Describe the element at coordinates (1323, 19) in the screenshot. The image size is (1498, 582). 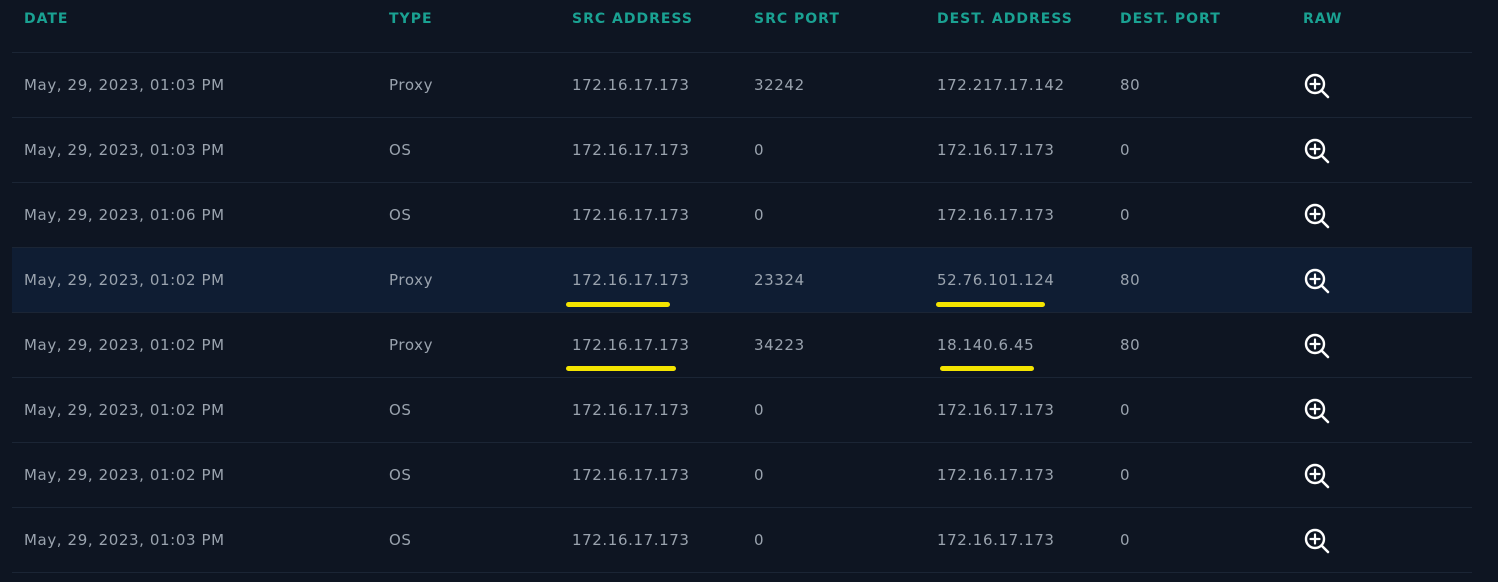
I see `column-header-raw: RAW` at that location.